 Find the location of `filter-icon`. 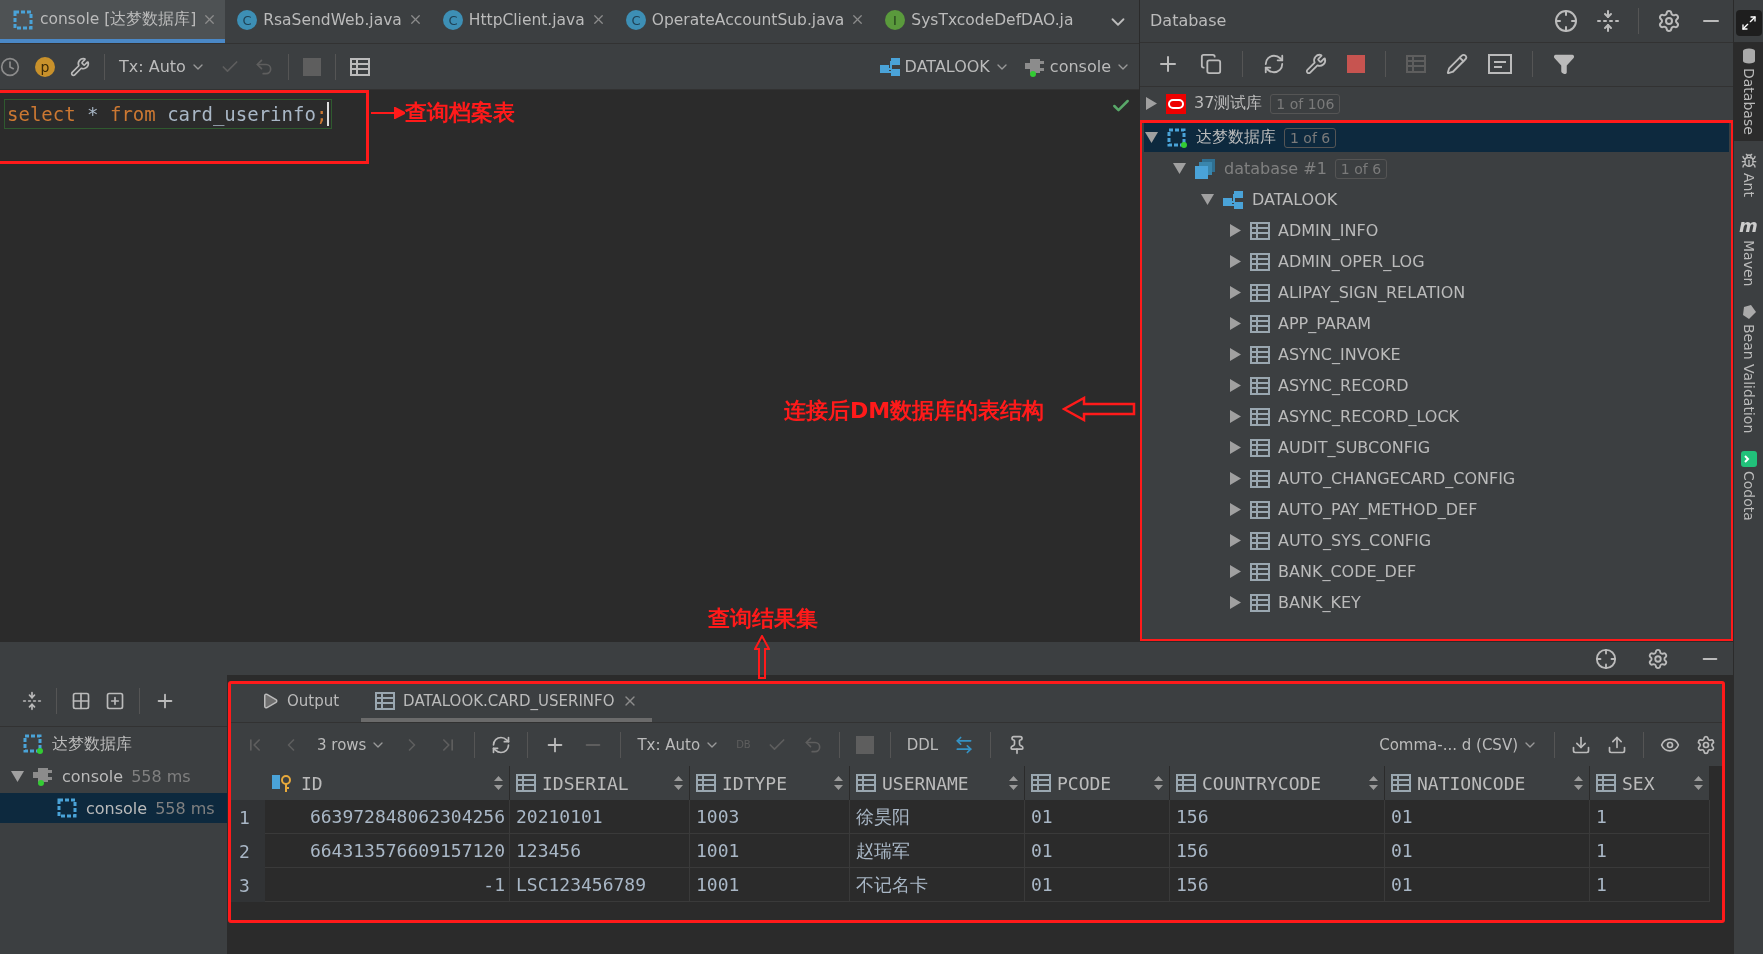

filter-icon is located at coordinates (1564, 64).